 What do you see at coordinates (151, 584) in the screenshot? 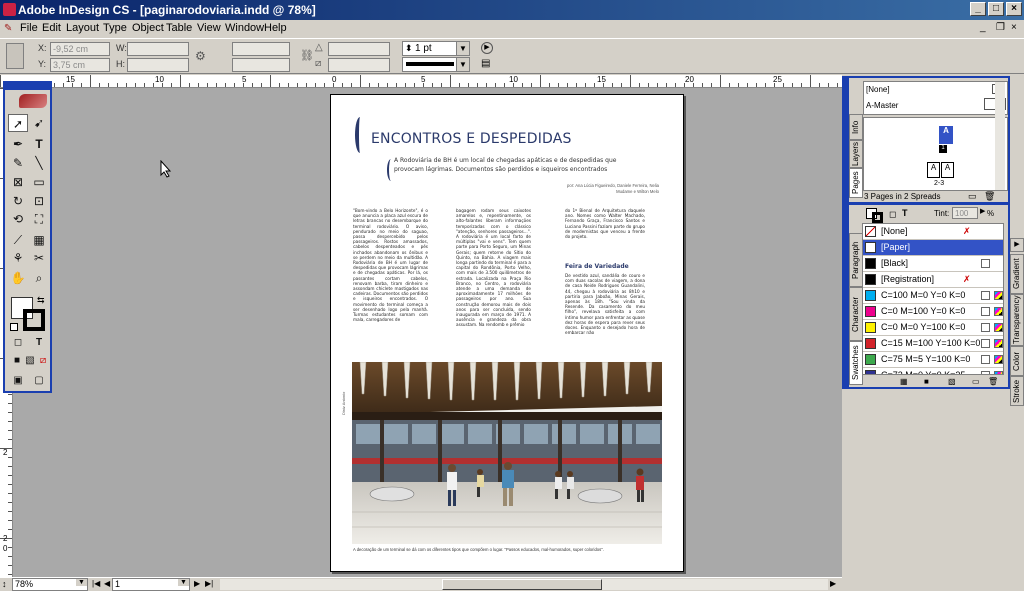
I see `page-field: 1 ▼` at bounding box center [151, 584].